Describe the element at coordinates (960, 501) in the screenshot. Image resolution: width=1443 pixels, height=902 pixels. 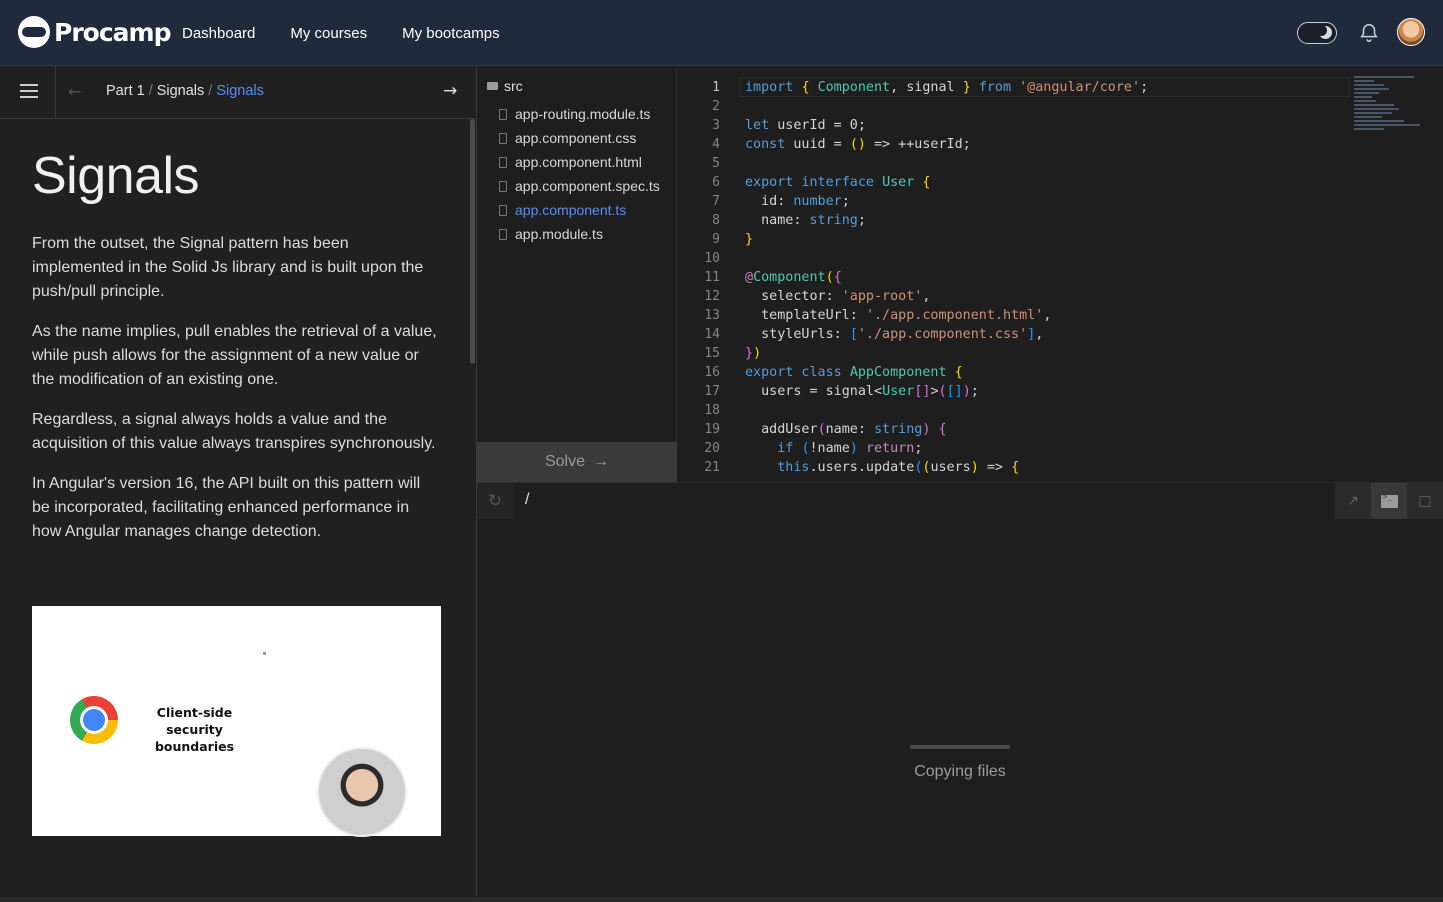
I see `preview-toolbar: ↻ / ↗ □` at that location.